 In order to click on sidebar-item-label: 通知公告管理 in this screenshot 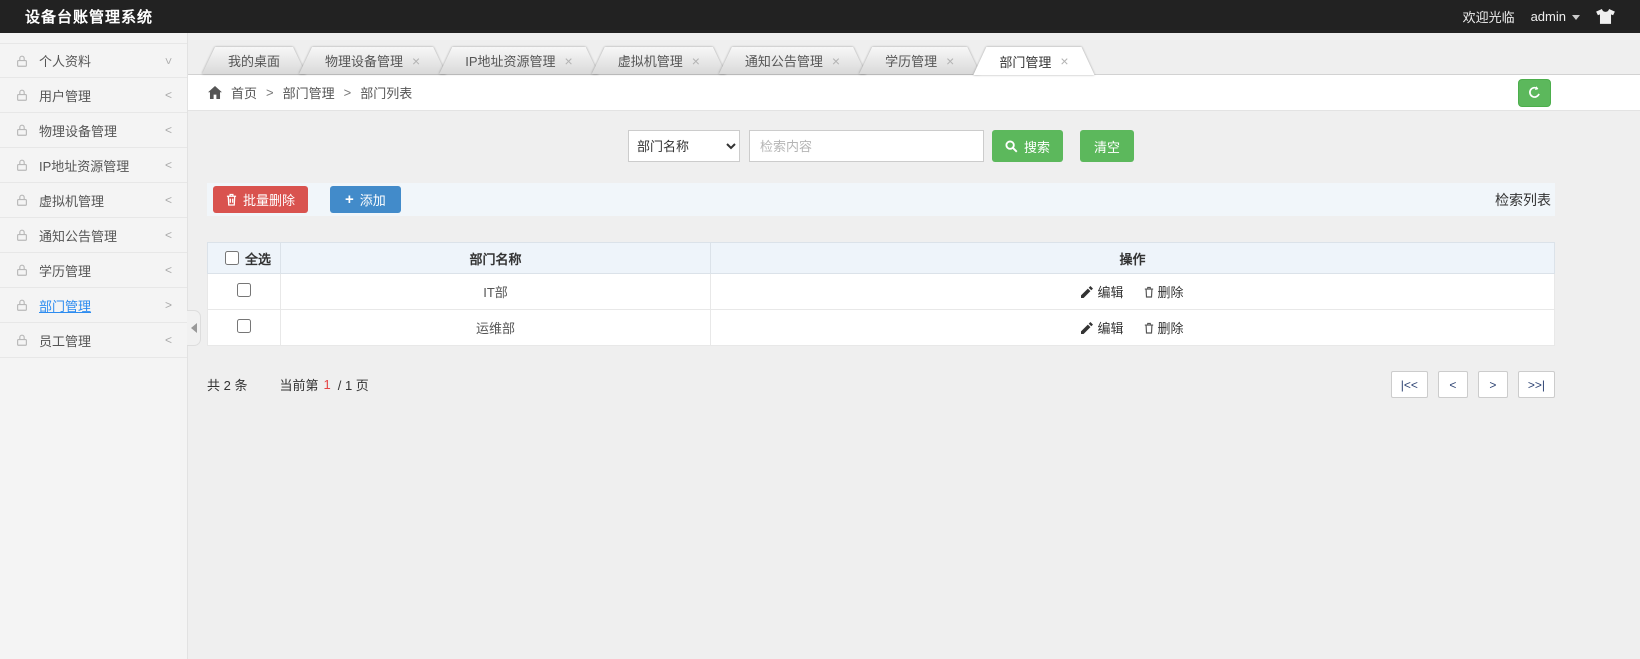, I will do `click(78, 236)`.